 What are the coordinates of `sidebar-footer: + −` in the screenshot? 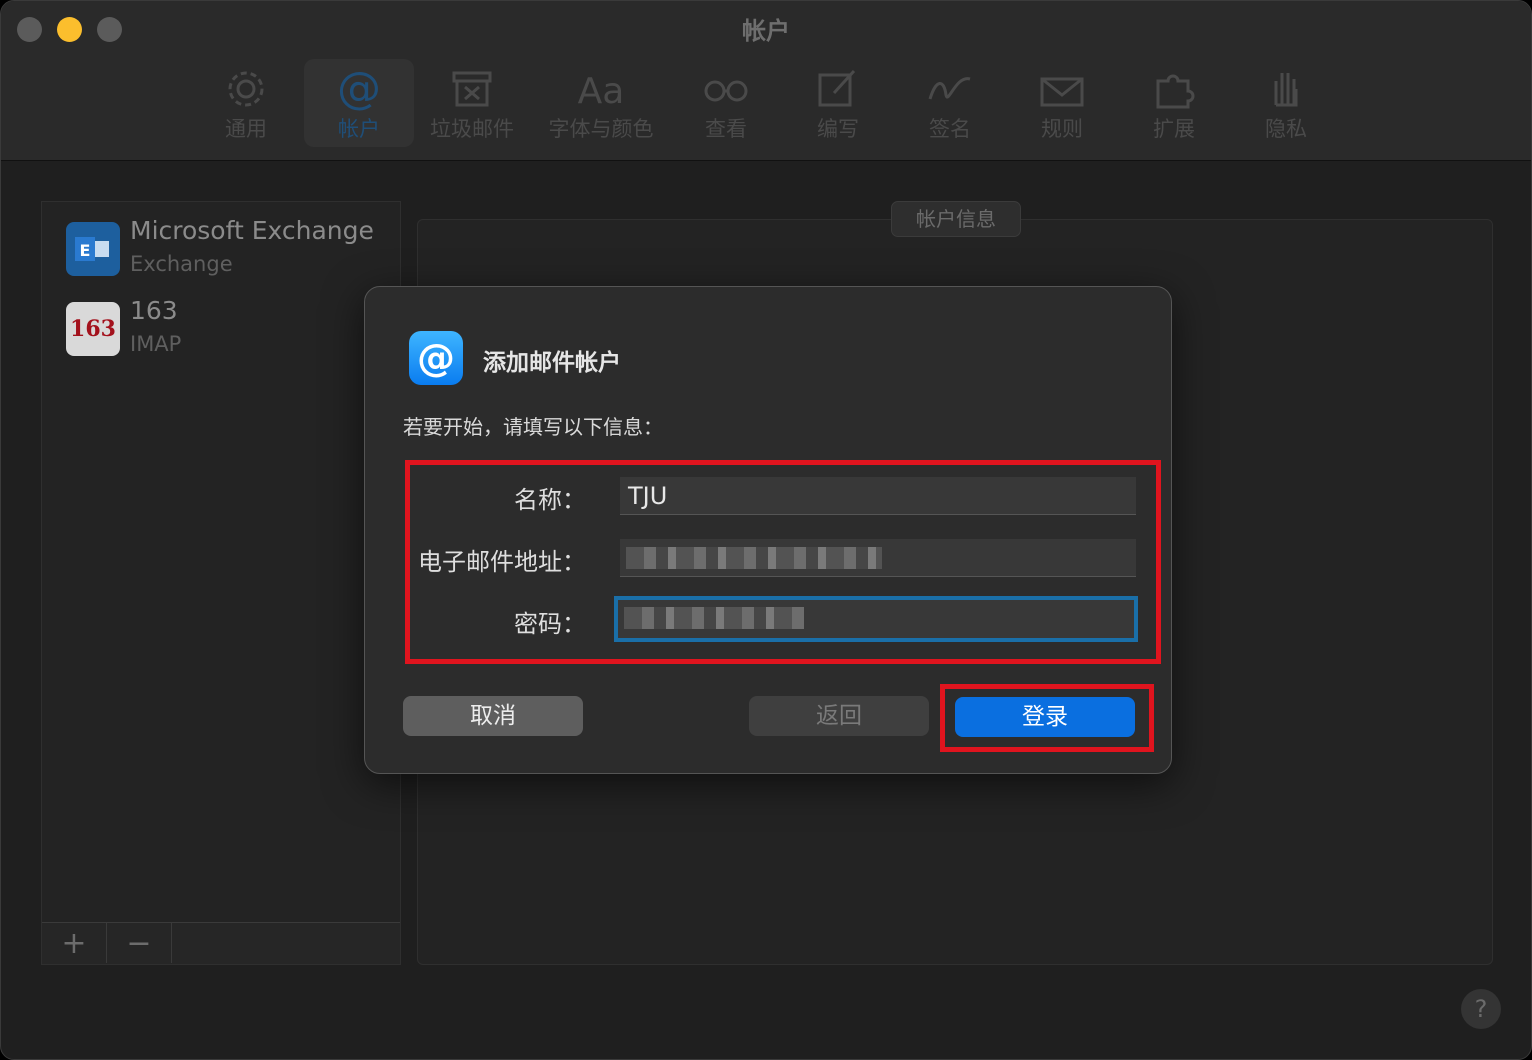 It's located at (221, 943).